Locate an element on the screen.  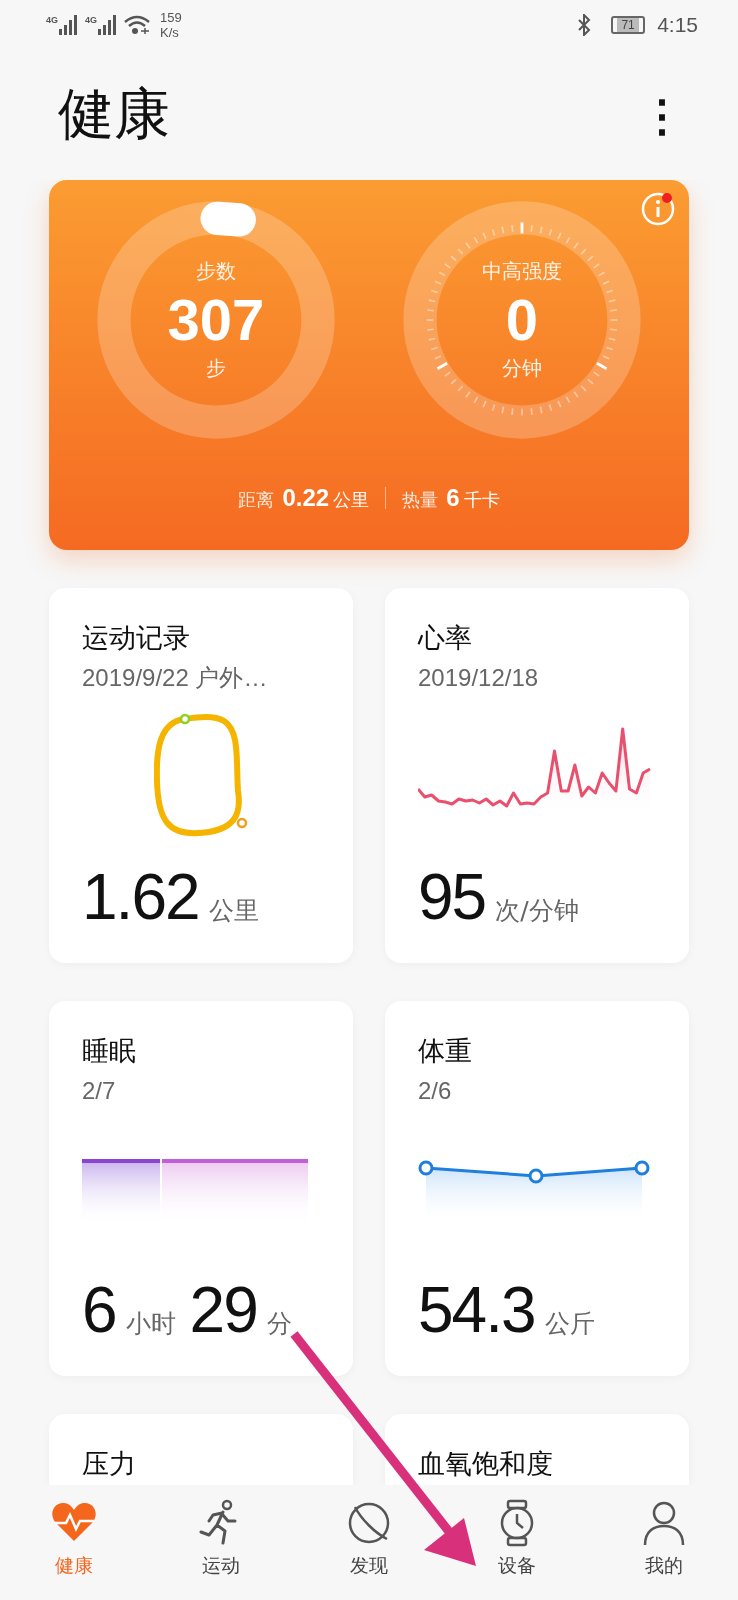
reading-value: 29 is located at coordinates (223, 1310).